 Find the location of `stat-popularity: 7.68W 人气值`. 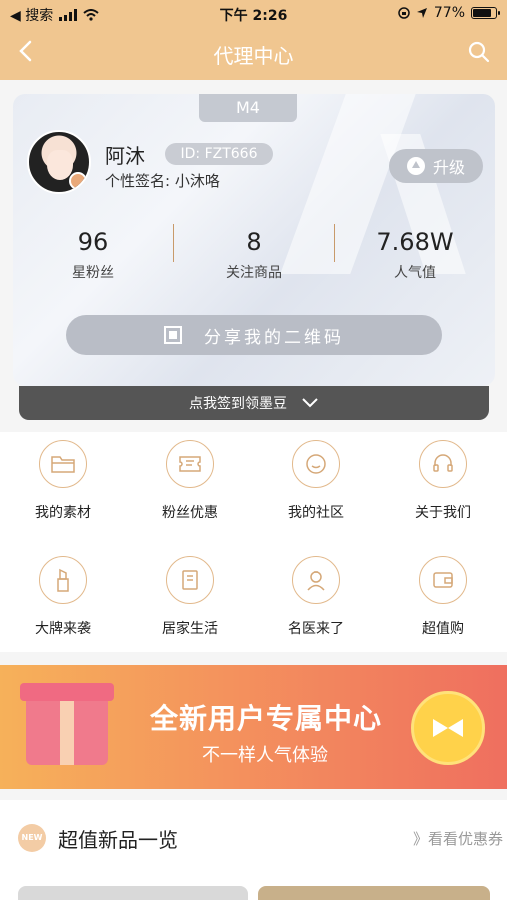

stat-popularity: 7.68W 人气值 is located at coordinates (415, 255).